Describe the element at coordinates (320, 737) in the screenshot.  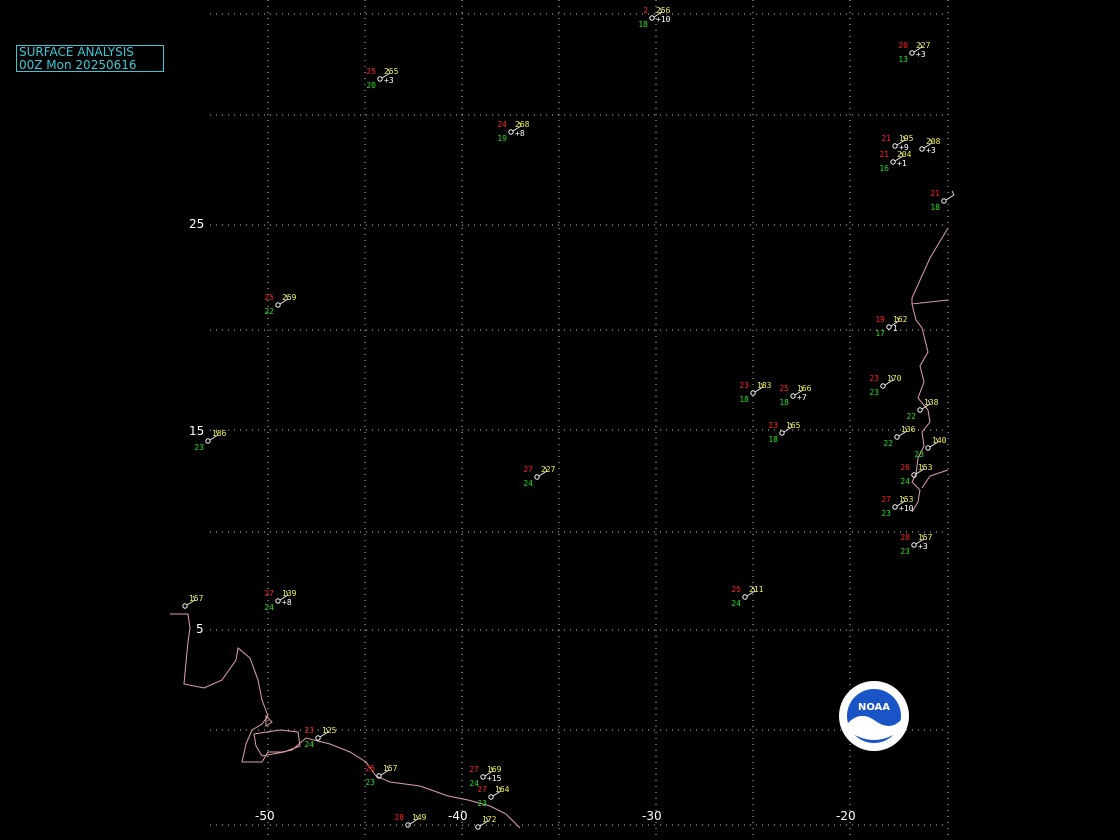
I see `station-plot: 23 24 125` at that location.